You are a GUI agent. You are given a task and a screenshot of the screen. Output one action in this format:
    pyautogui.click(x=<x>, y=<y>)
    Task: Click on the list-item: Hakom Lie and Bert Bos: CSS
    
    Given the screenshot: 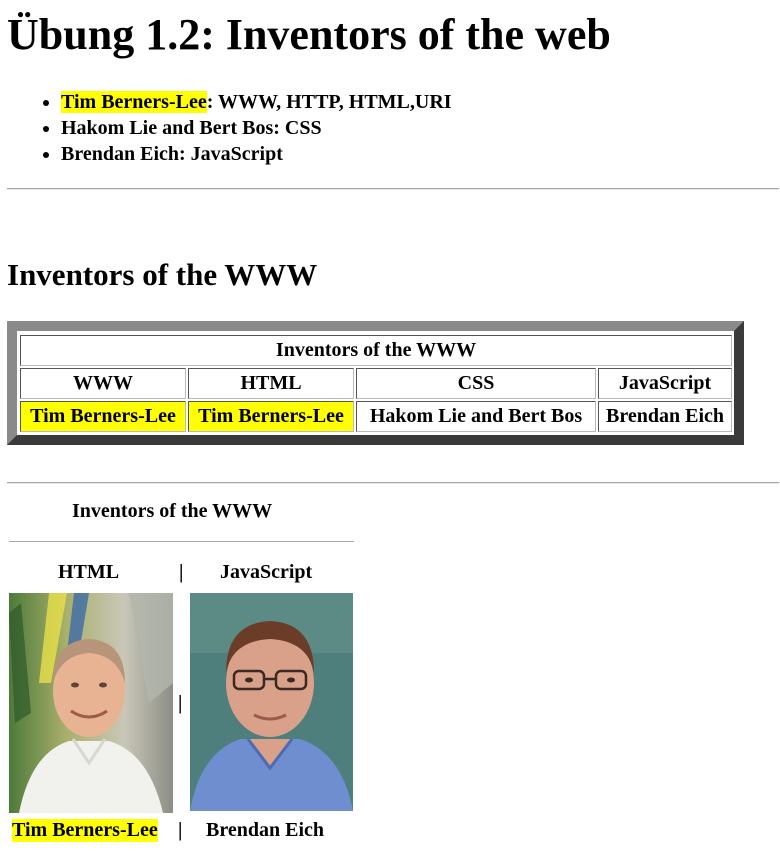 What is the action you would take?
    pyautogui.click(x=256, y=128)
    